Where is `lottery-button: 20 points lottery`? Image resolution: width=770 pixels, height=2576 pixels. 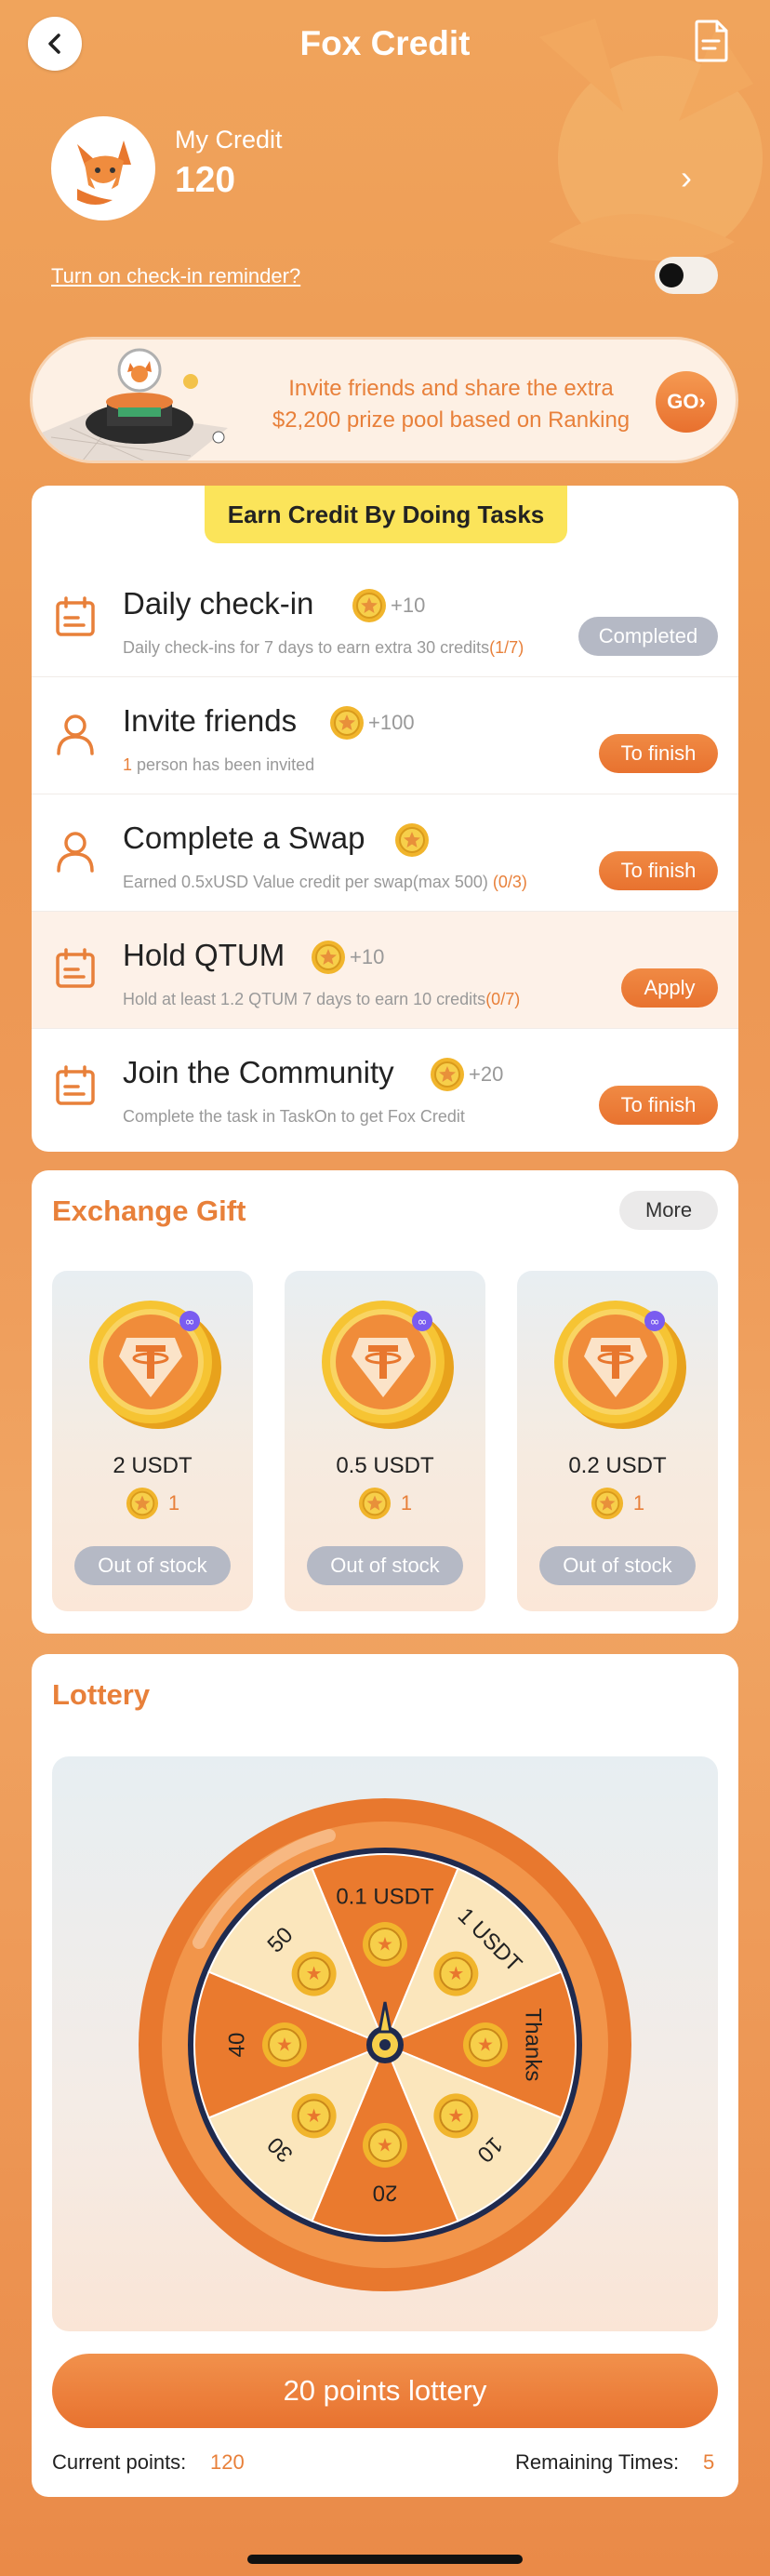
lottery-button: 20 points lottery is located at coordinates (385, 2391).